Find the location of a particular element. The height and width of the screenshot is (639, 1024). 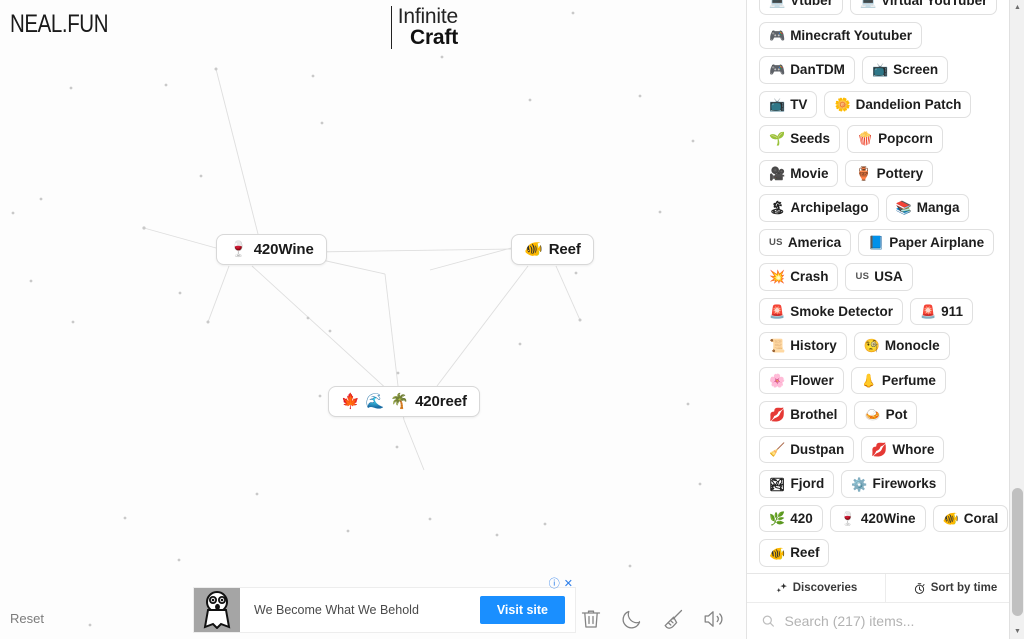

item-emoji-icon: 💻 is located at coordinates (868, 4).